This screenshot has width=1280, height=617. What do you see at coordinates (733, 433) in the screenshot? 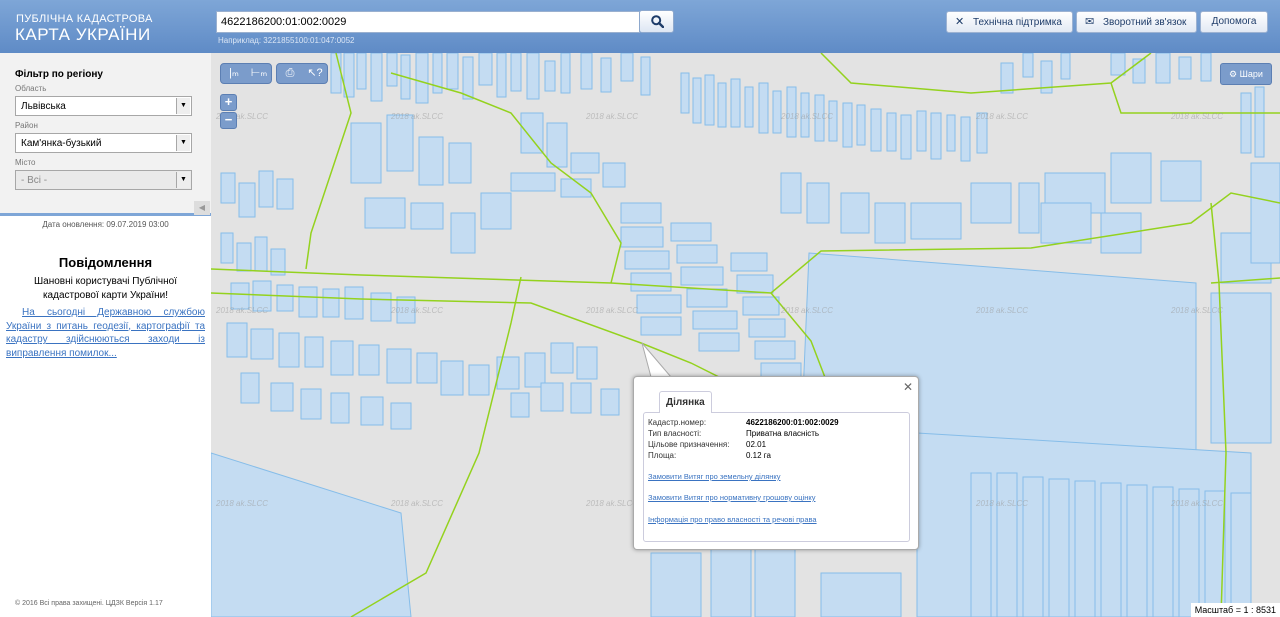
I see `ownership-type-row: Тип власності: Приватна власність` at bounding box center [733, 433].